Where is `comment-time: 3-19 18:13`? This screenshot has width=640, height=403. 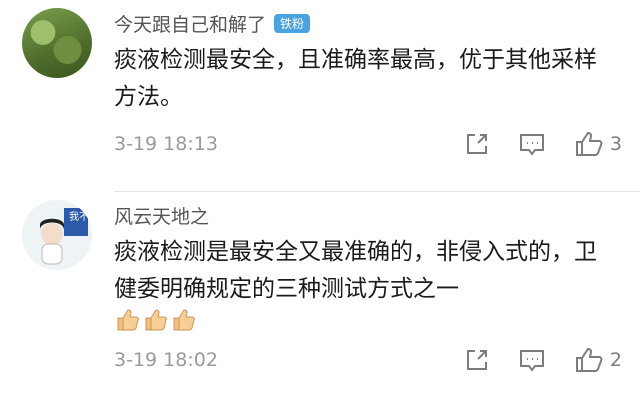 comment-time: 3-19 18:13 is located at coordinates (166, 144).